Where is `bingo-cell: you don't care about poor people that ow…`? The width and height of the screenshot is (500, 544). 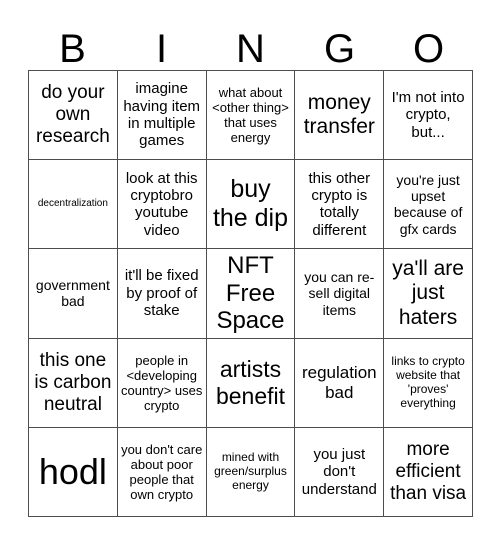 bingo-cell: you don't care about poor people that ow… is located at coordinates (162, 472).